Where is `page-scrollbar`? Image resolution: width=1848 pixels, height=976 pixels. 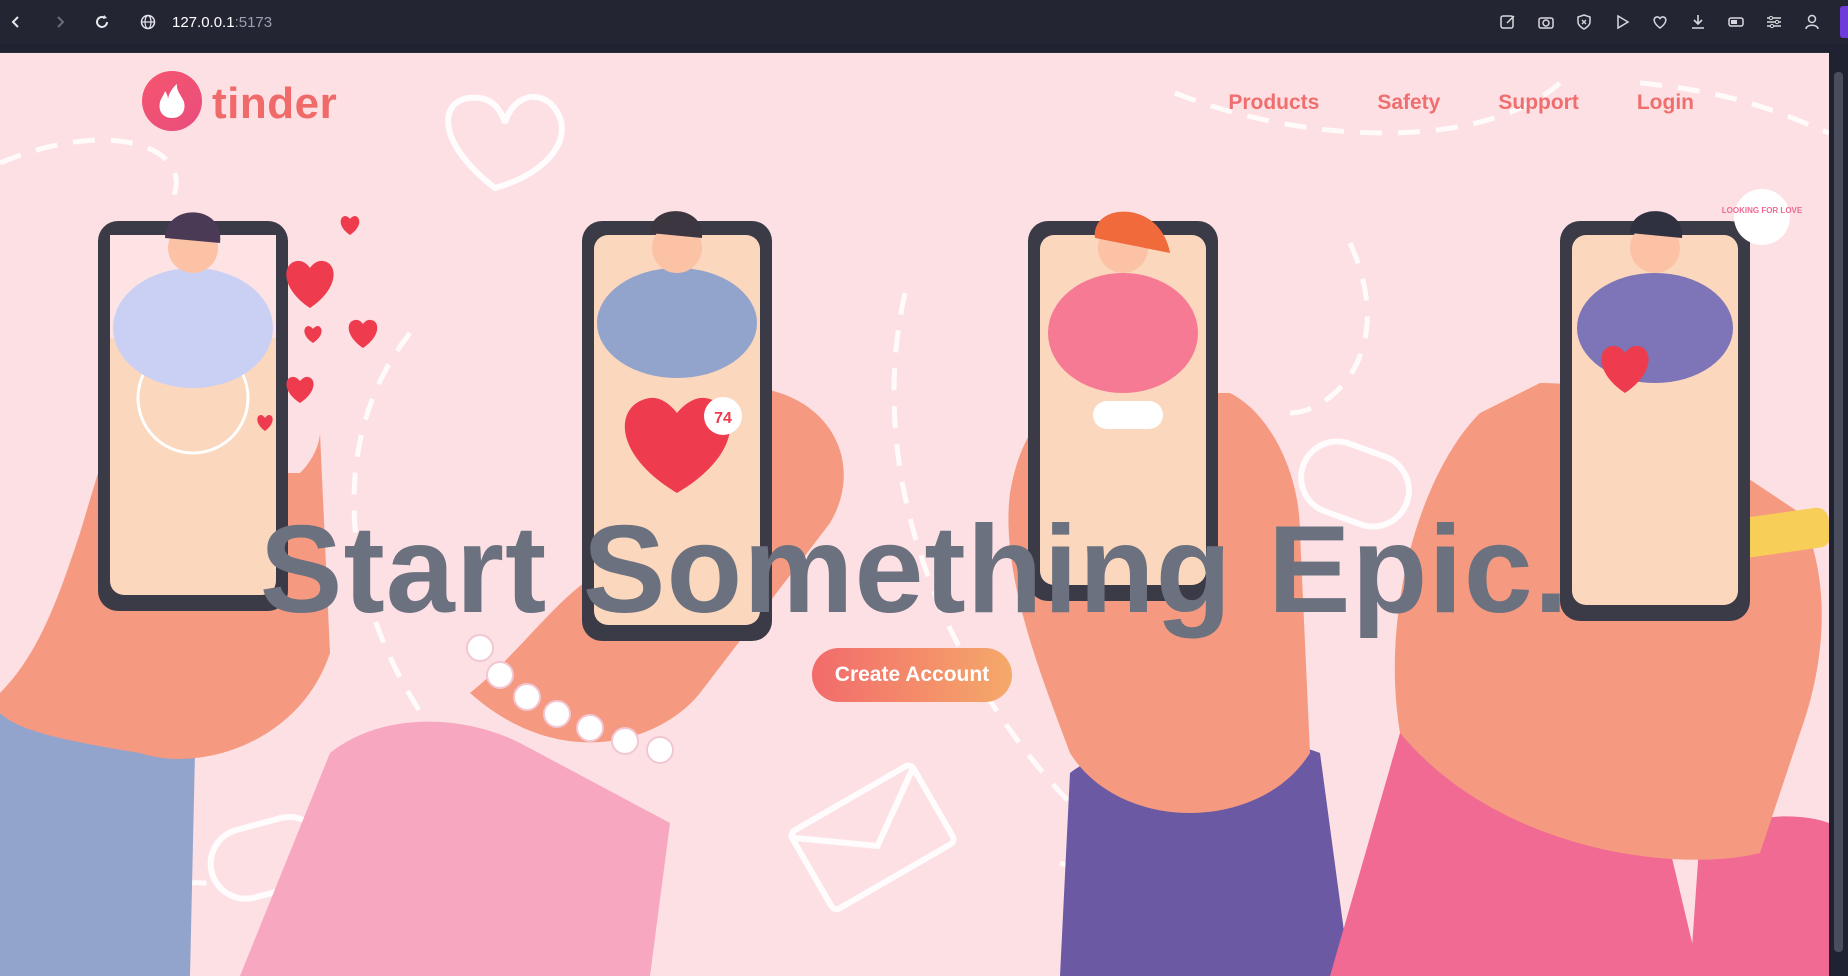
page-scrollbar is located at coordinates (1838, 513).